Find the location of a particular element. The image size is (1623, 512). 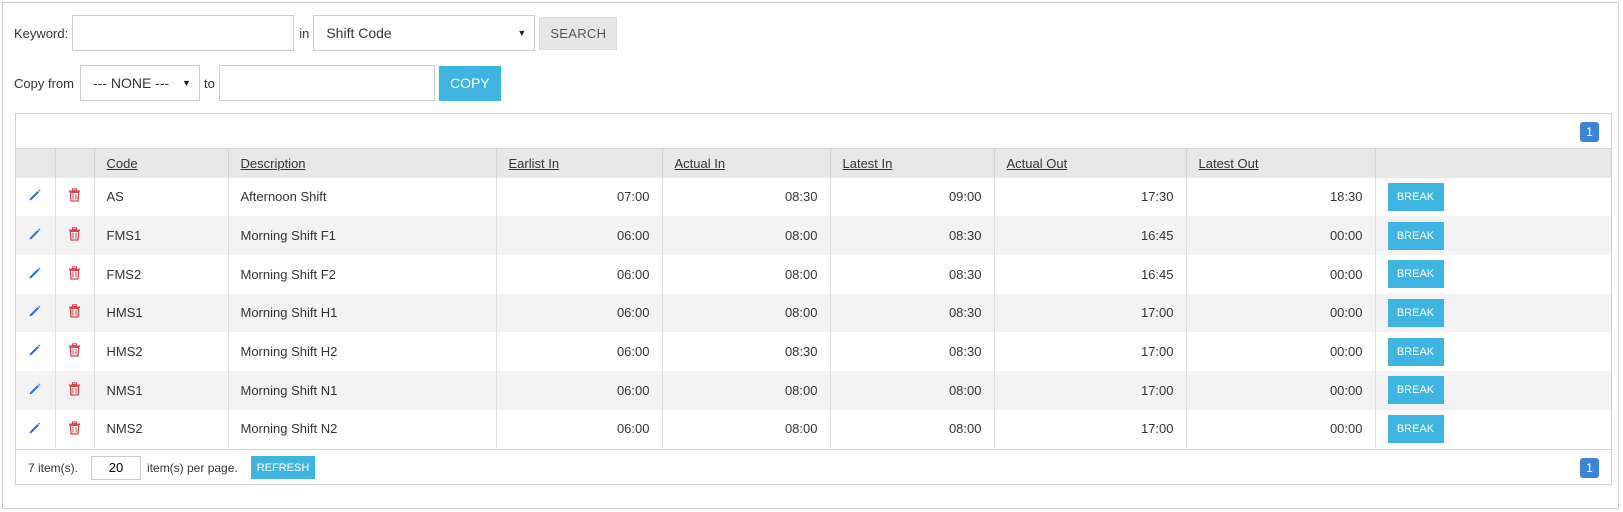

keyword-input is located at coordinates (183, 33).